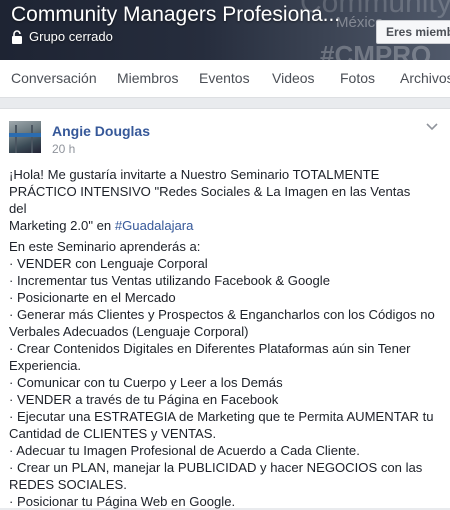 This screenshot has width=450, height=510. What do you see at coordinates (129, 331) in the screenshot?
I see `post-list-item: Verbales Adecuados (Lenguaje Corporal)` at bounding box center [129, 331].